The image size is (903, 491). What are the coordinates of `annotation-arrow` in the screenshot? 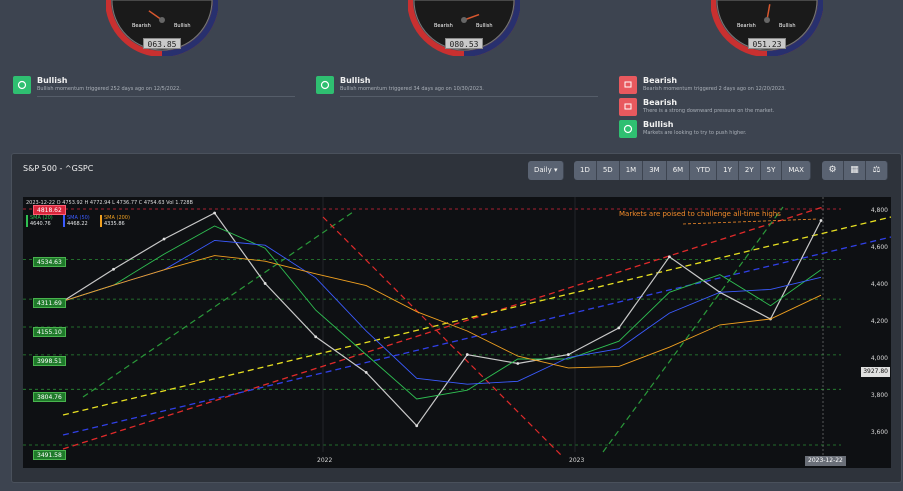 It's located at (750, 221).